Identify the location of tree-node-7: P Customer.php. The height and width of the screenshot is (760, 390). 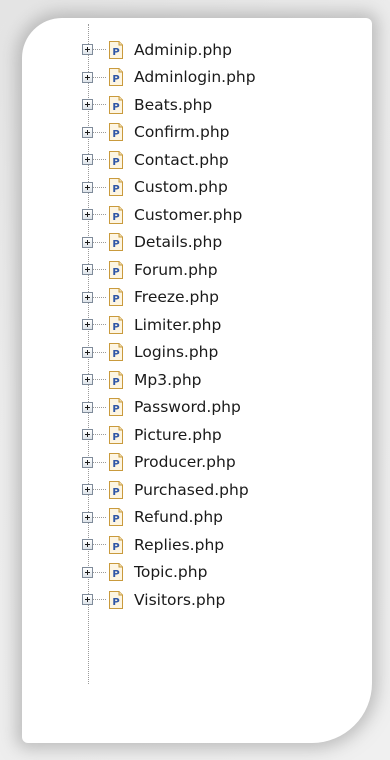
(169, 215).